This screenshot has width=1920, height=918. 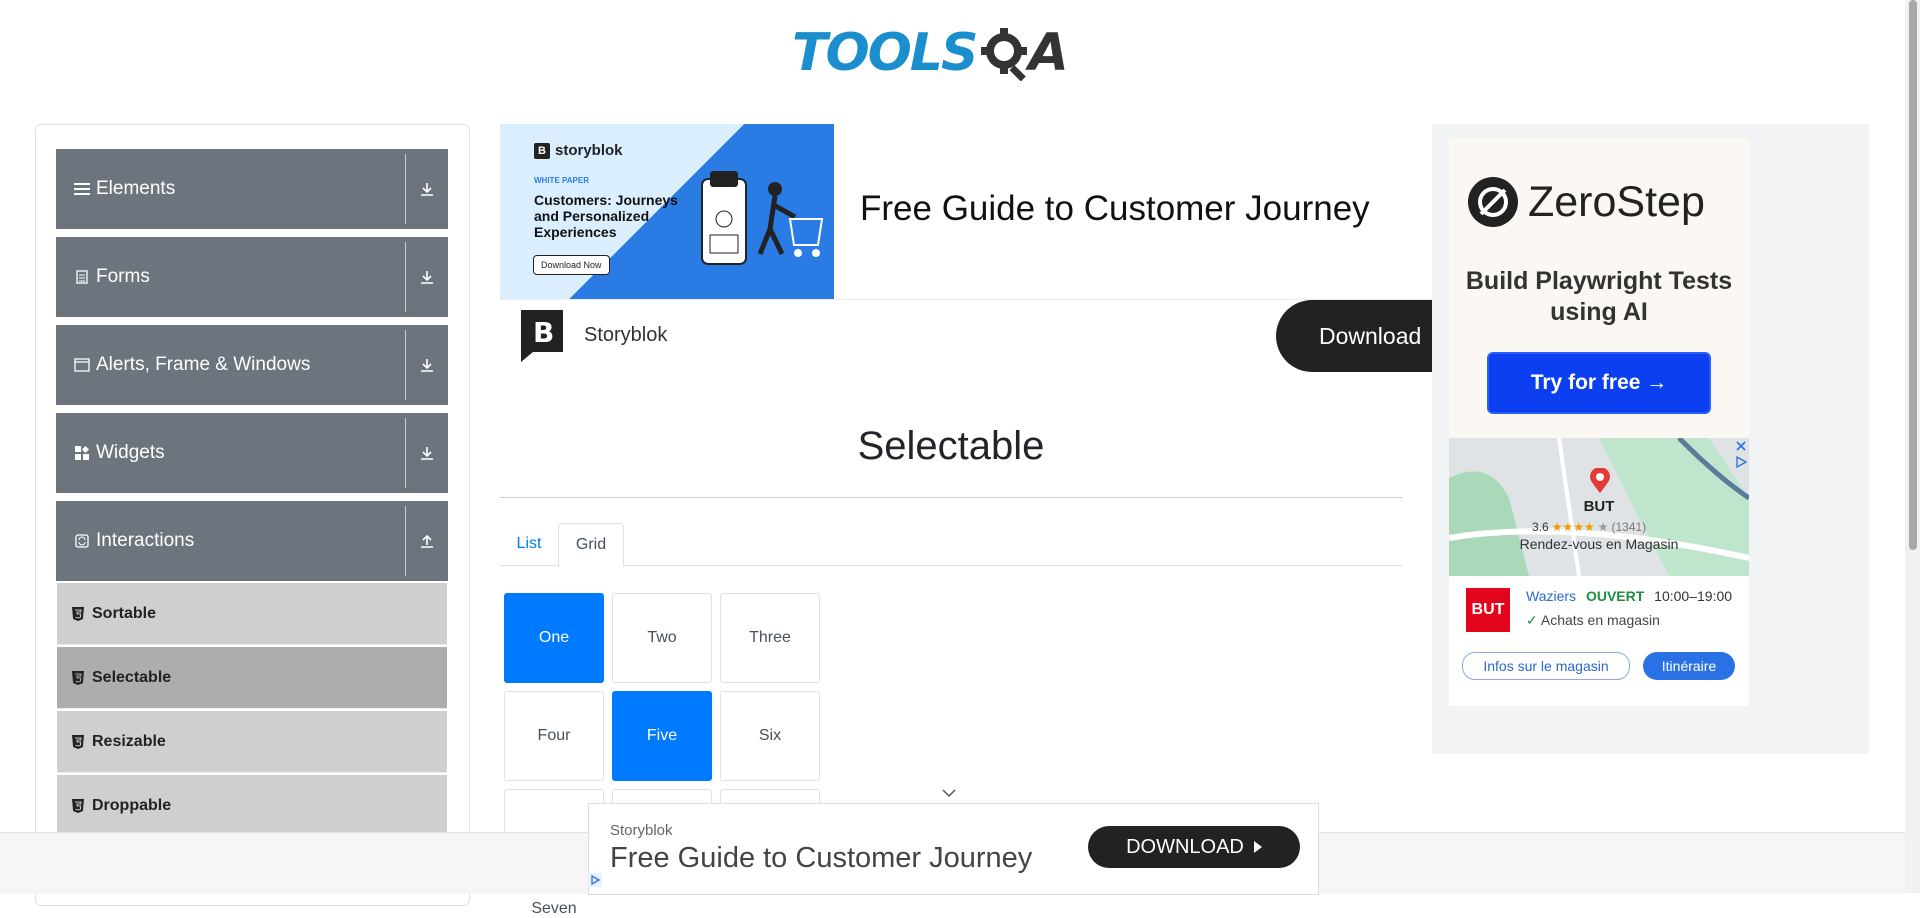 I want to click on sidebar-group-label: Elements, so click(x=136, y=188).